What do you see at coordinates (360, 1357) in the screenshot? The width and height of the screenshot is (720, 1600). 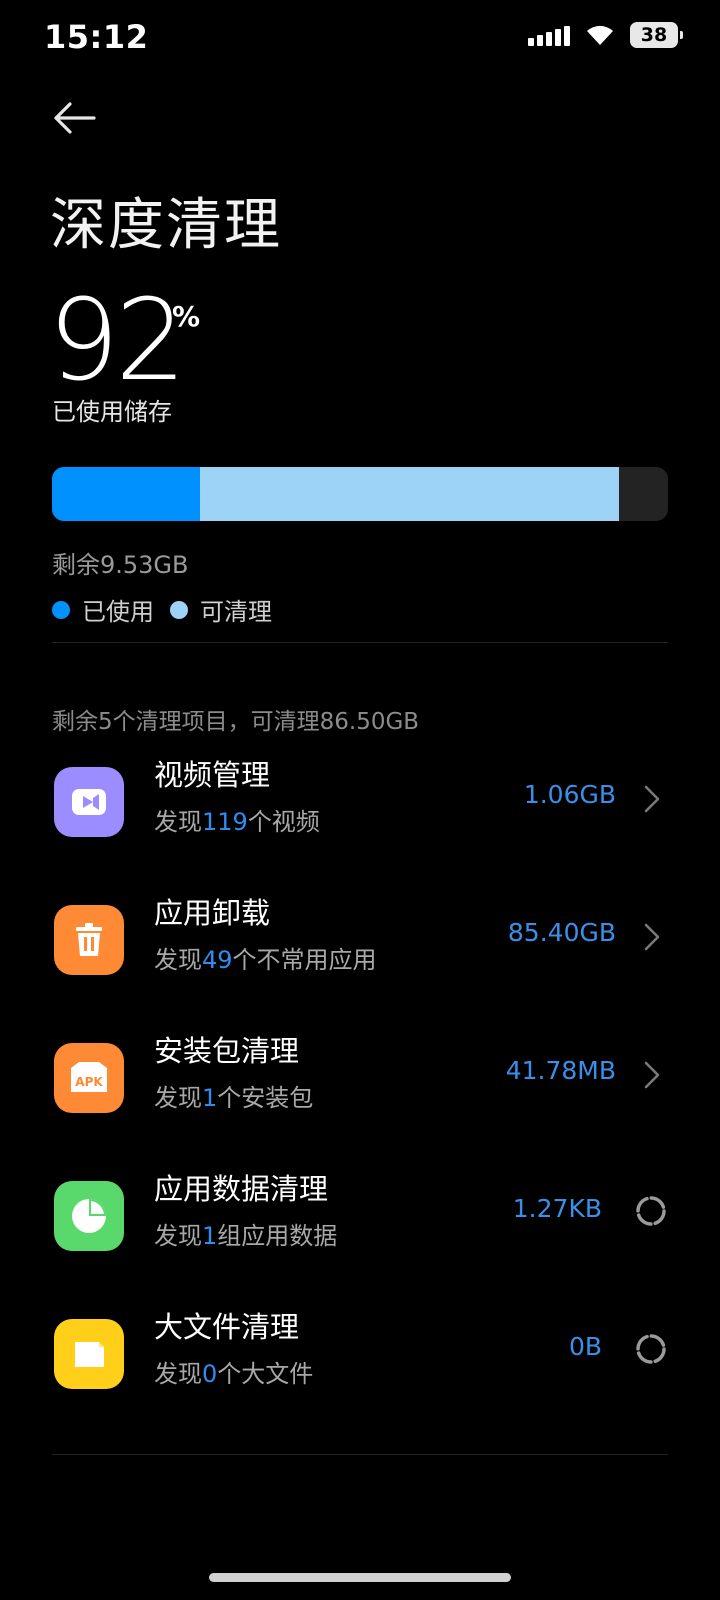 I see `clean-item-large-files: 大文件清理 发现0个大文件 0B` at bounding box center [360, 1357].